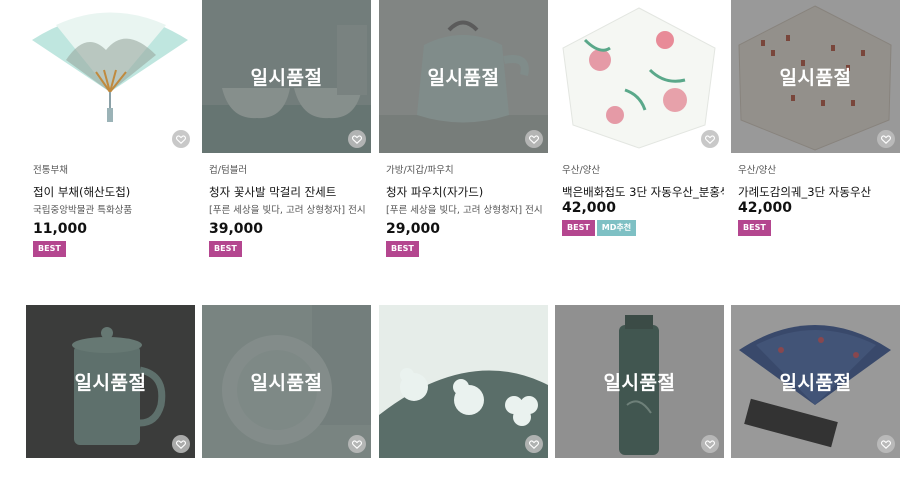 The width and height of the screenshot is (900, 489). What do you see at coordinates (50, 170) in the screenshot?
I see `product-category: 전통부채` at bounding box center [50, 170].